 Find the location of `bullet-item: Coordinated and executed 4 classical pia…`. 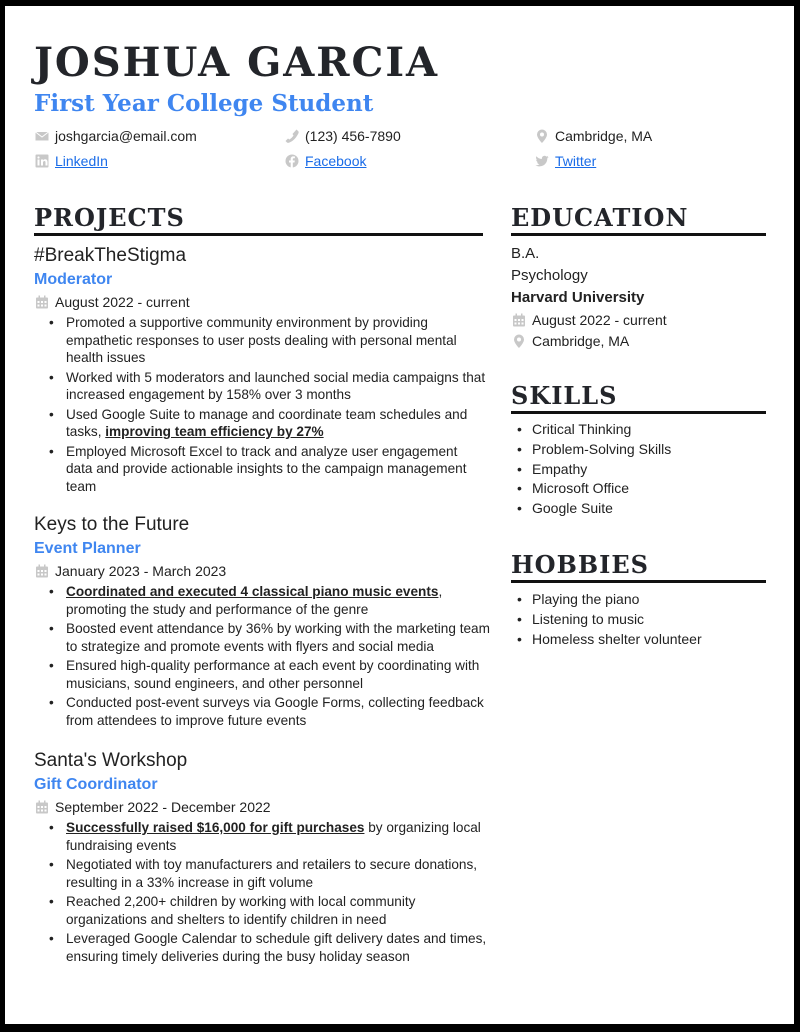

bullet-item: Coordinated and executed 4 classical pia… is located at coordinates (270, 600).